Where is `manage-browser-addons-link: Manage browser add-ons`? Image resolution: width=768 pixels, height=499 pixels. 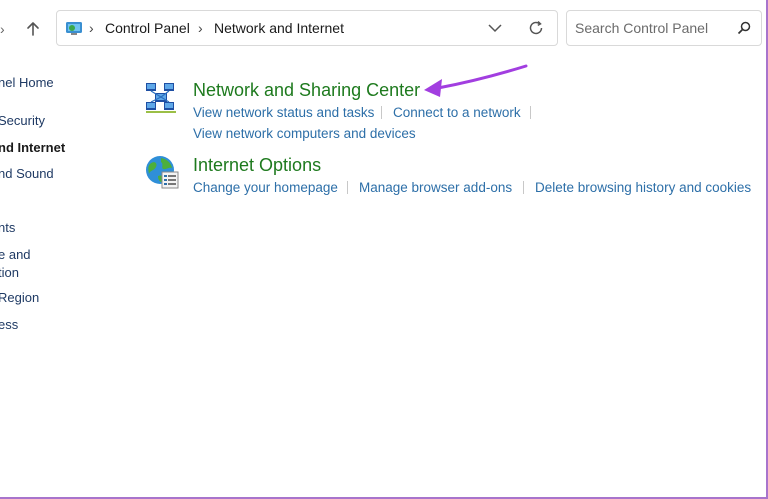 manage-browser-addons-link: Manage browser add-ons is located at coordinates (435, 187).